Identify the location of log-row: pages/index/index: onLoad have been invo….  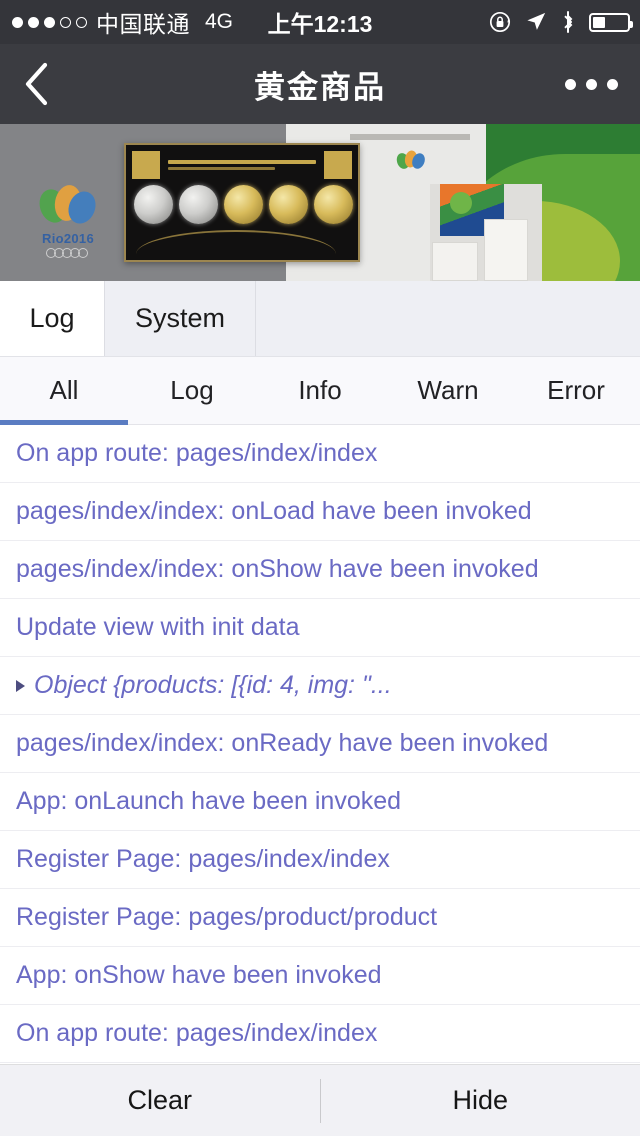
(320, 512).